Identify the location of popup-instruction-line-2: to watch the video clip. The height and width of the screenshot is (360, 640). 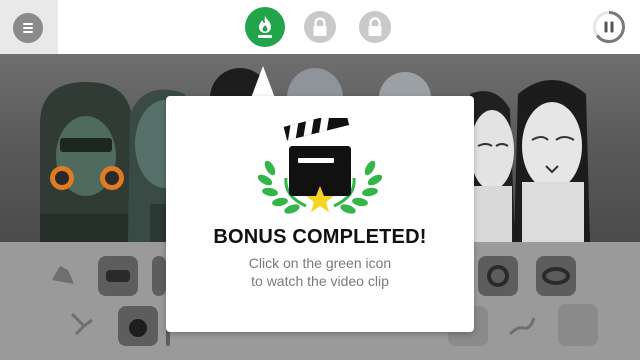
(320, 281).